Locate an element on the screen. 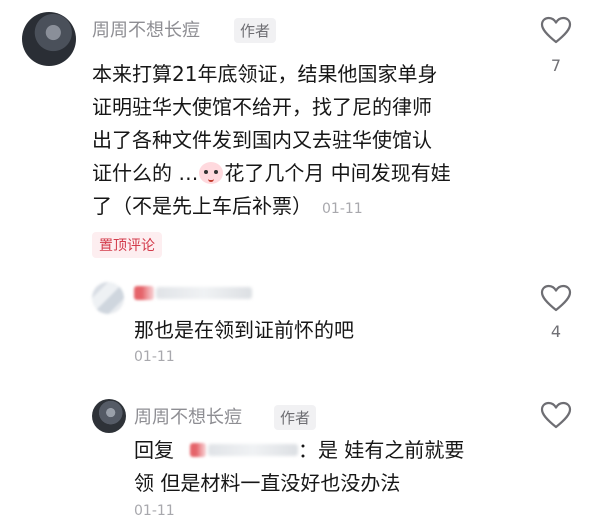 The height and width of the screenshot is (532, 603). comment-line: 领 但是材料一直没好也没办法 is located at coordinates (267, 483).